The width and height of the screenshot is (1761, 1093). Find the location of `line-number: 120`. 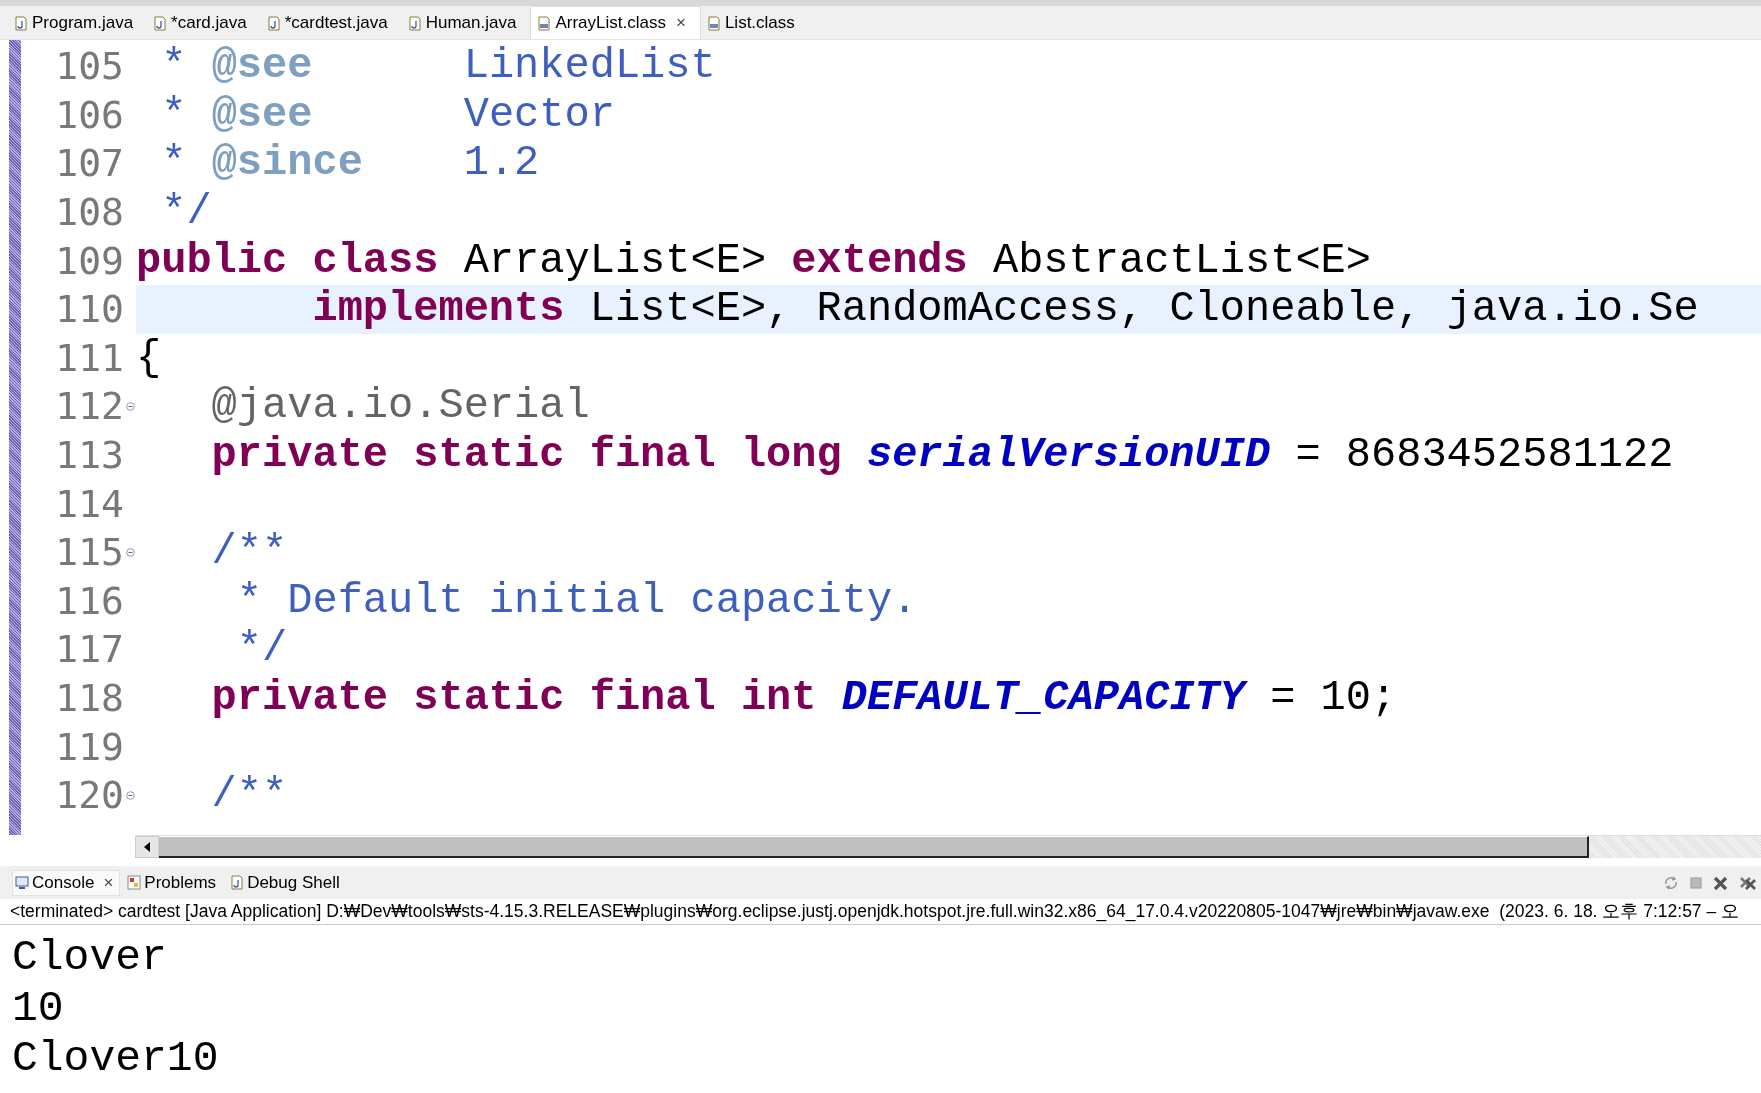

line-number: 120 is located at coordinates (89, 795).